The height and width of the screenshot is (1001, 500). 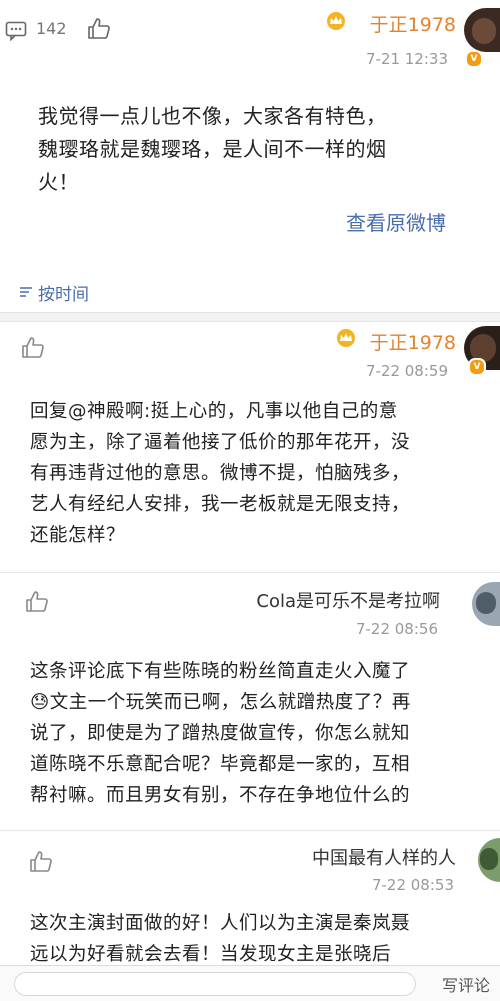 What do you see at coordinates (51, 28) in the screenshot?
I see `comment-count: 142` at bounding box center [51, 28].